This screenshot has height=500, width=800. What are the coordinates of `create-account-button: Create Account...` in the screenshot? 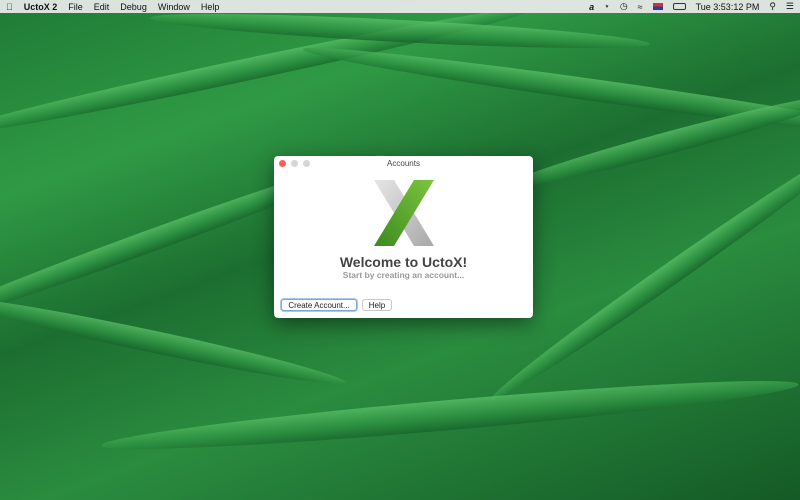 It's located at (319, 305).